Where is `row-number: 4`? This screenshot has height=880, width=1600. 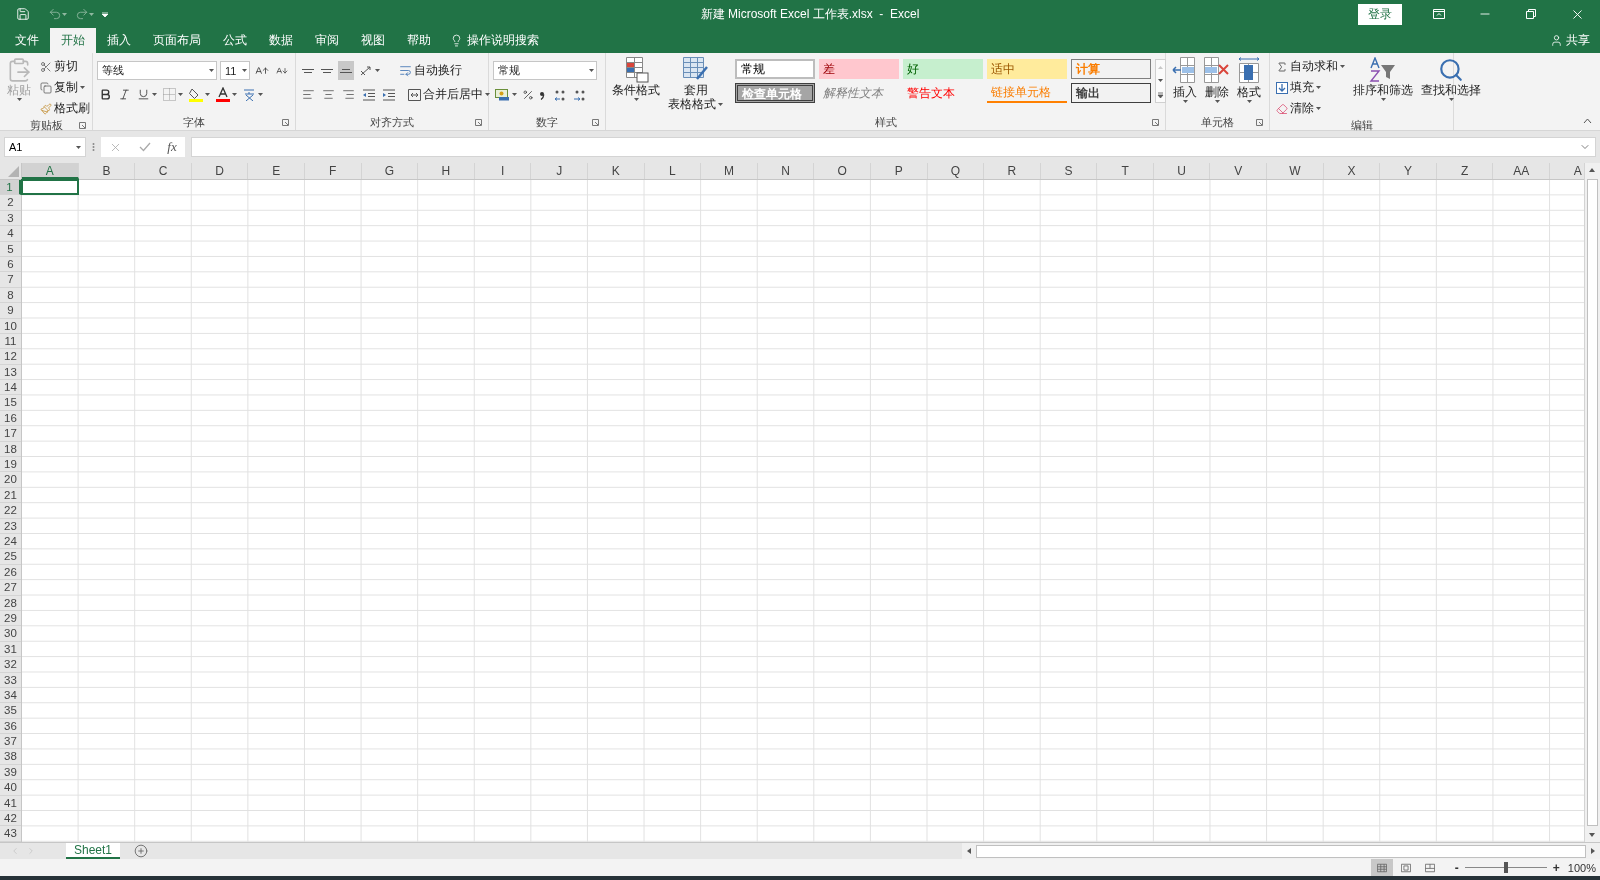 row-number: 4 is located at coordinates (10, 234).